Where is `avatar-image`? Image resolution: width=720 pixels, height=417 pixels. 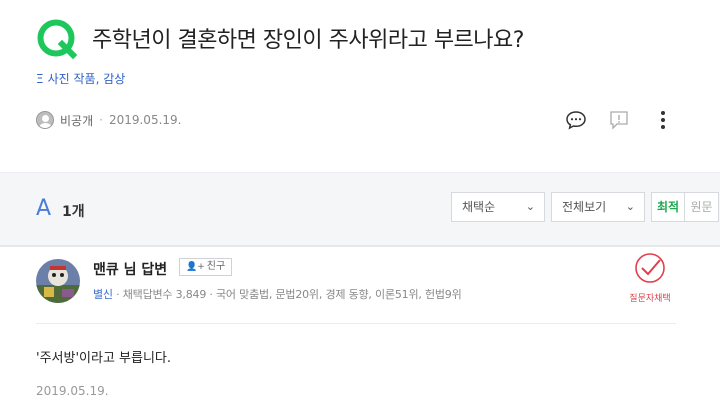 avatar-image is located at coordinates (58, 281).